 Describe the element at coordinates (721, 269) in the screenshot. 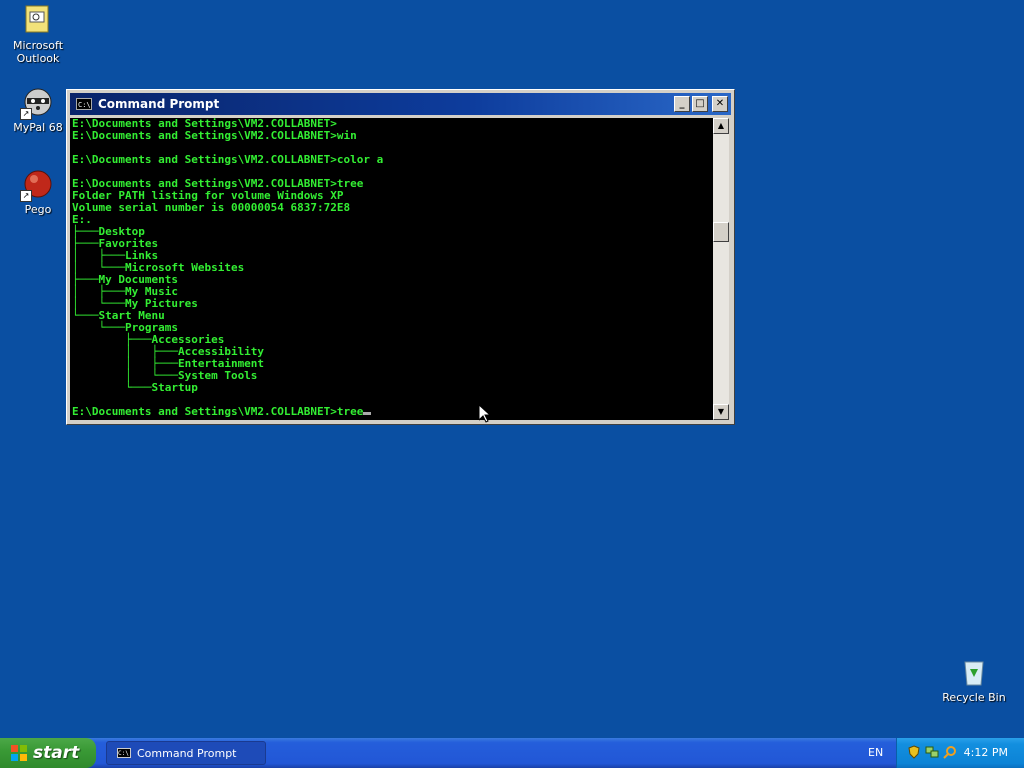

I see `vertical-scrollbar: ▲ ▼` at that location.